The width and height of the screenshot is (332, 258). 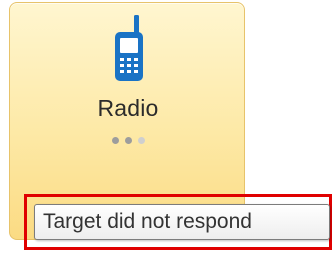 I want to click on tooltip-text: Target did not respond, so click(x=147, y=221).